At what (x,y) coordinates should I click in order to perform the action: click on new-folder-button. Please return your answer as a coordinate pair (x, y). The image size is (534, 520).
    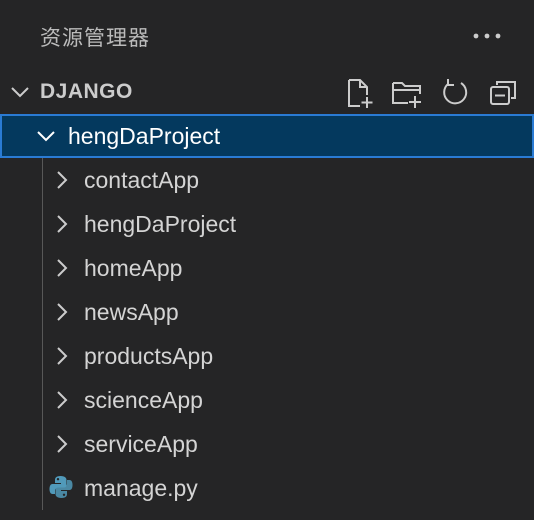
    Looking at the image, I should click on (407, 93).